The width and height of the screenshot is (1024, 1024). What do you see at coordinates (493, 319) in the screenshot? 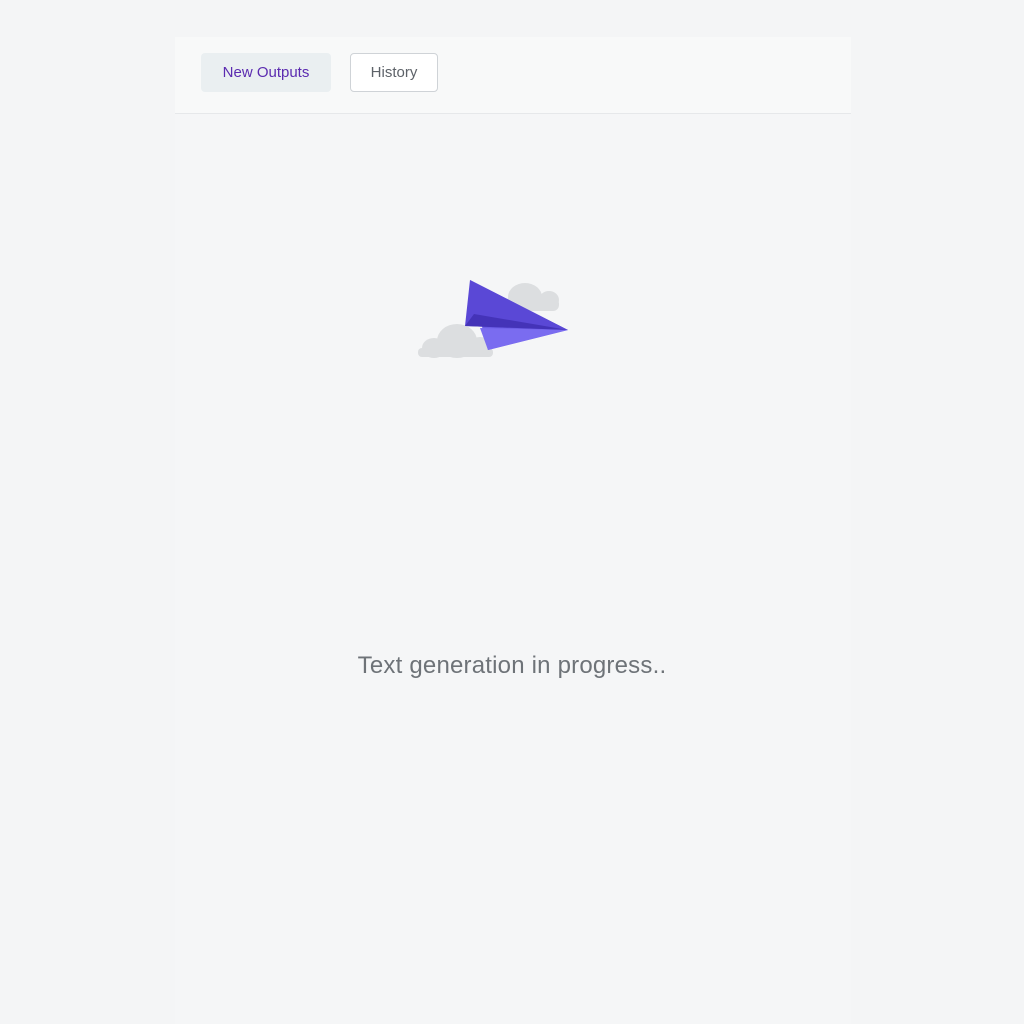
I see `paper-plane-with-clouds-icon` at bounding box center [493, 319].